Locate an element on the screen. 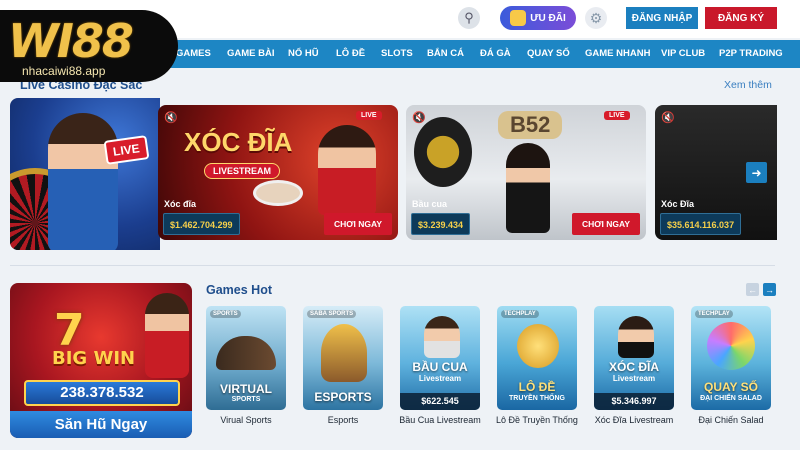 This screenshot has height=450, width=800. game-tile: SPORTS VIRTUAL SPORTS is located at coordinates (246, 358).